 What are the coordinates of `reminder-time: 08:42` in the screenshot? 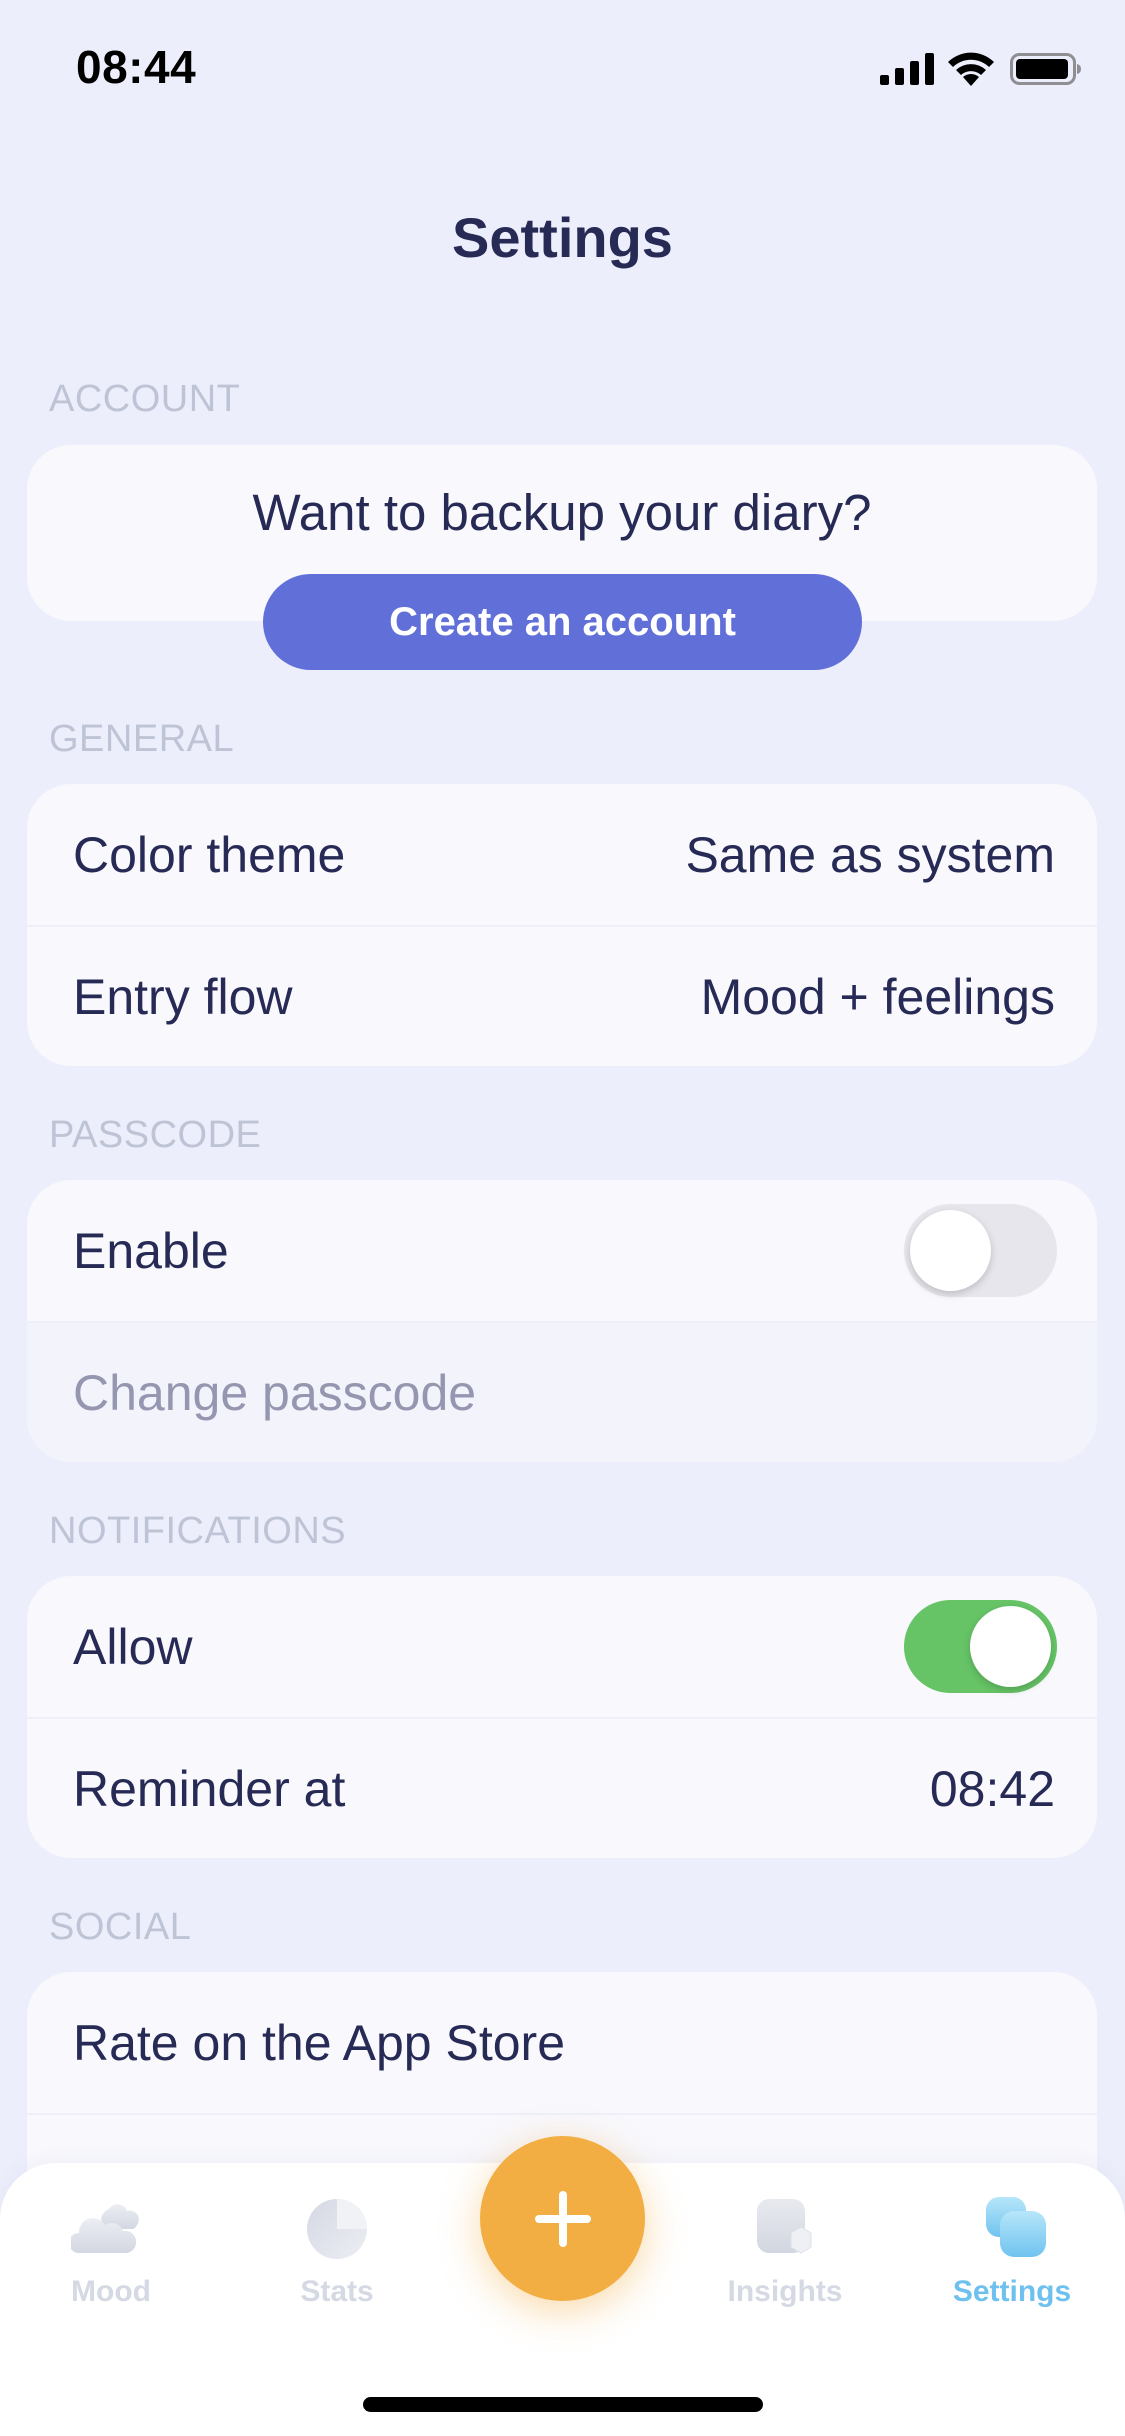 It's located at (992, 1788).